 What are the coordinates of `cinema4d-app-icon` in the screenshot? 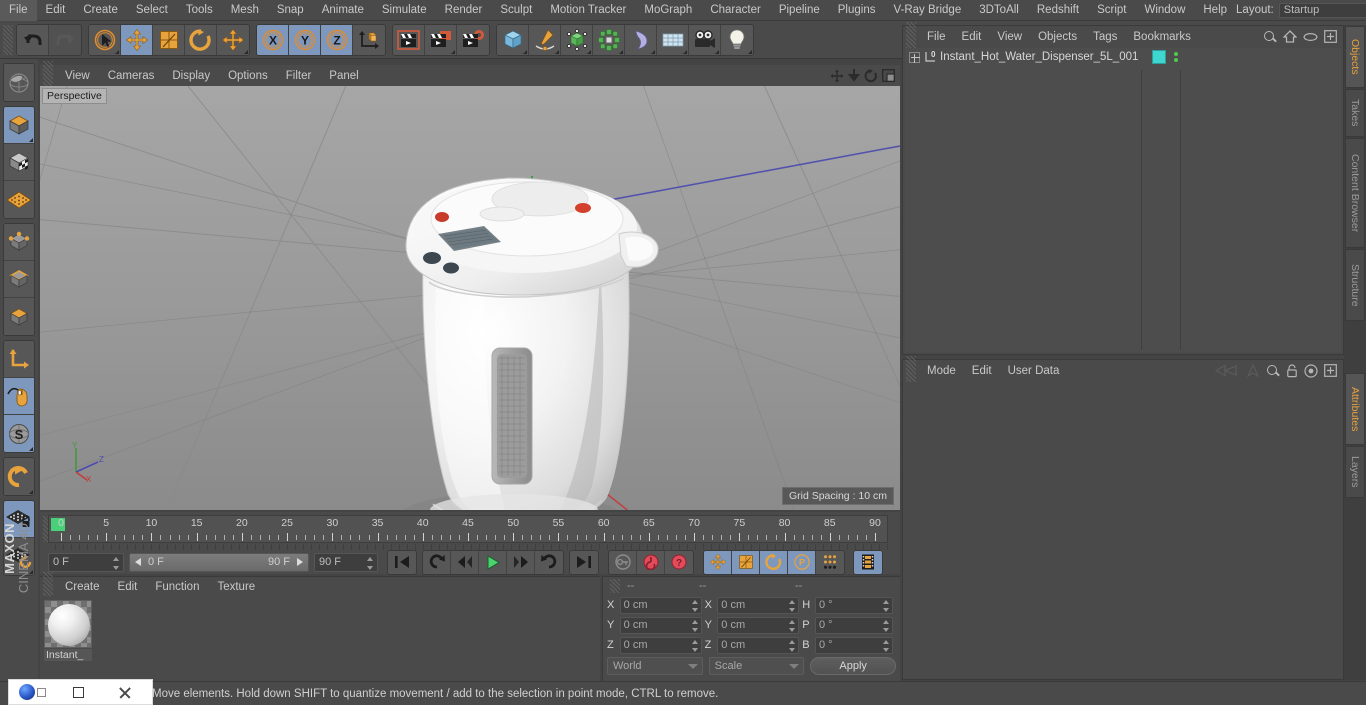 It's located at (32, 692).